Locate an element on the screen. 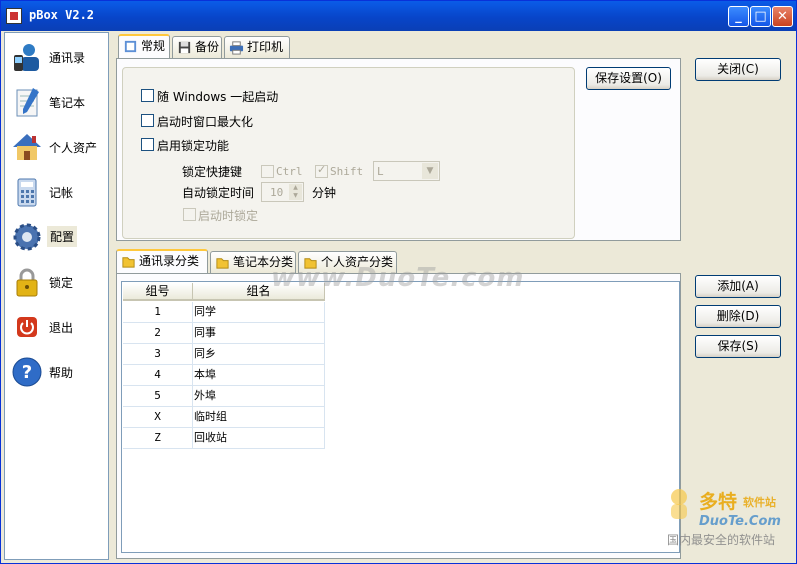 This screenshot has height=564, width=797. cell-group-id: Z is located at coordinates (158, 438).